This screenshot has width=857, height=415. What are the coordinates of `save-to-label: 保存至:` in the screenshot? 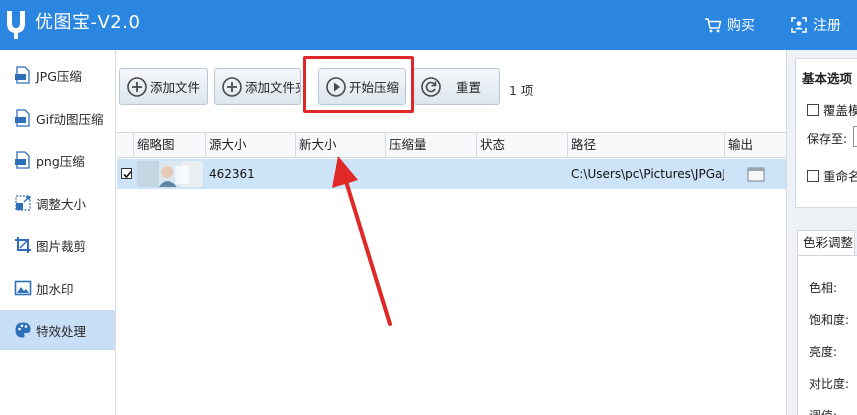 It's located at (827, 139).